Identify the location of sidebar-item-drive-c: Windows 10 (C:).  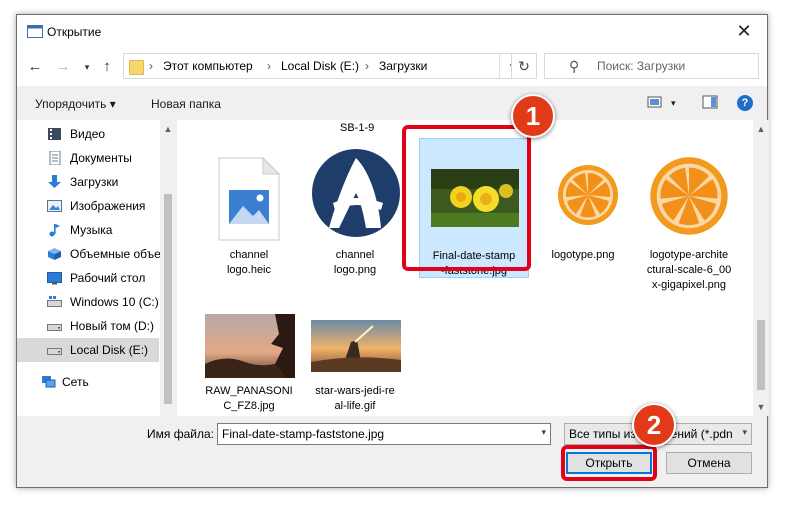
(88, 302).